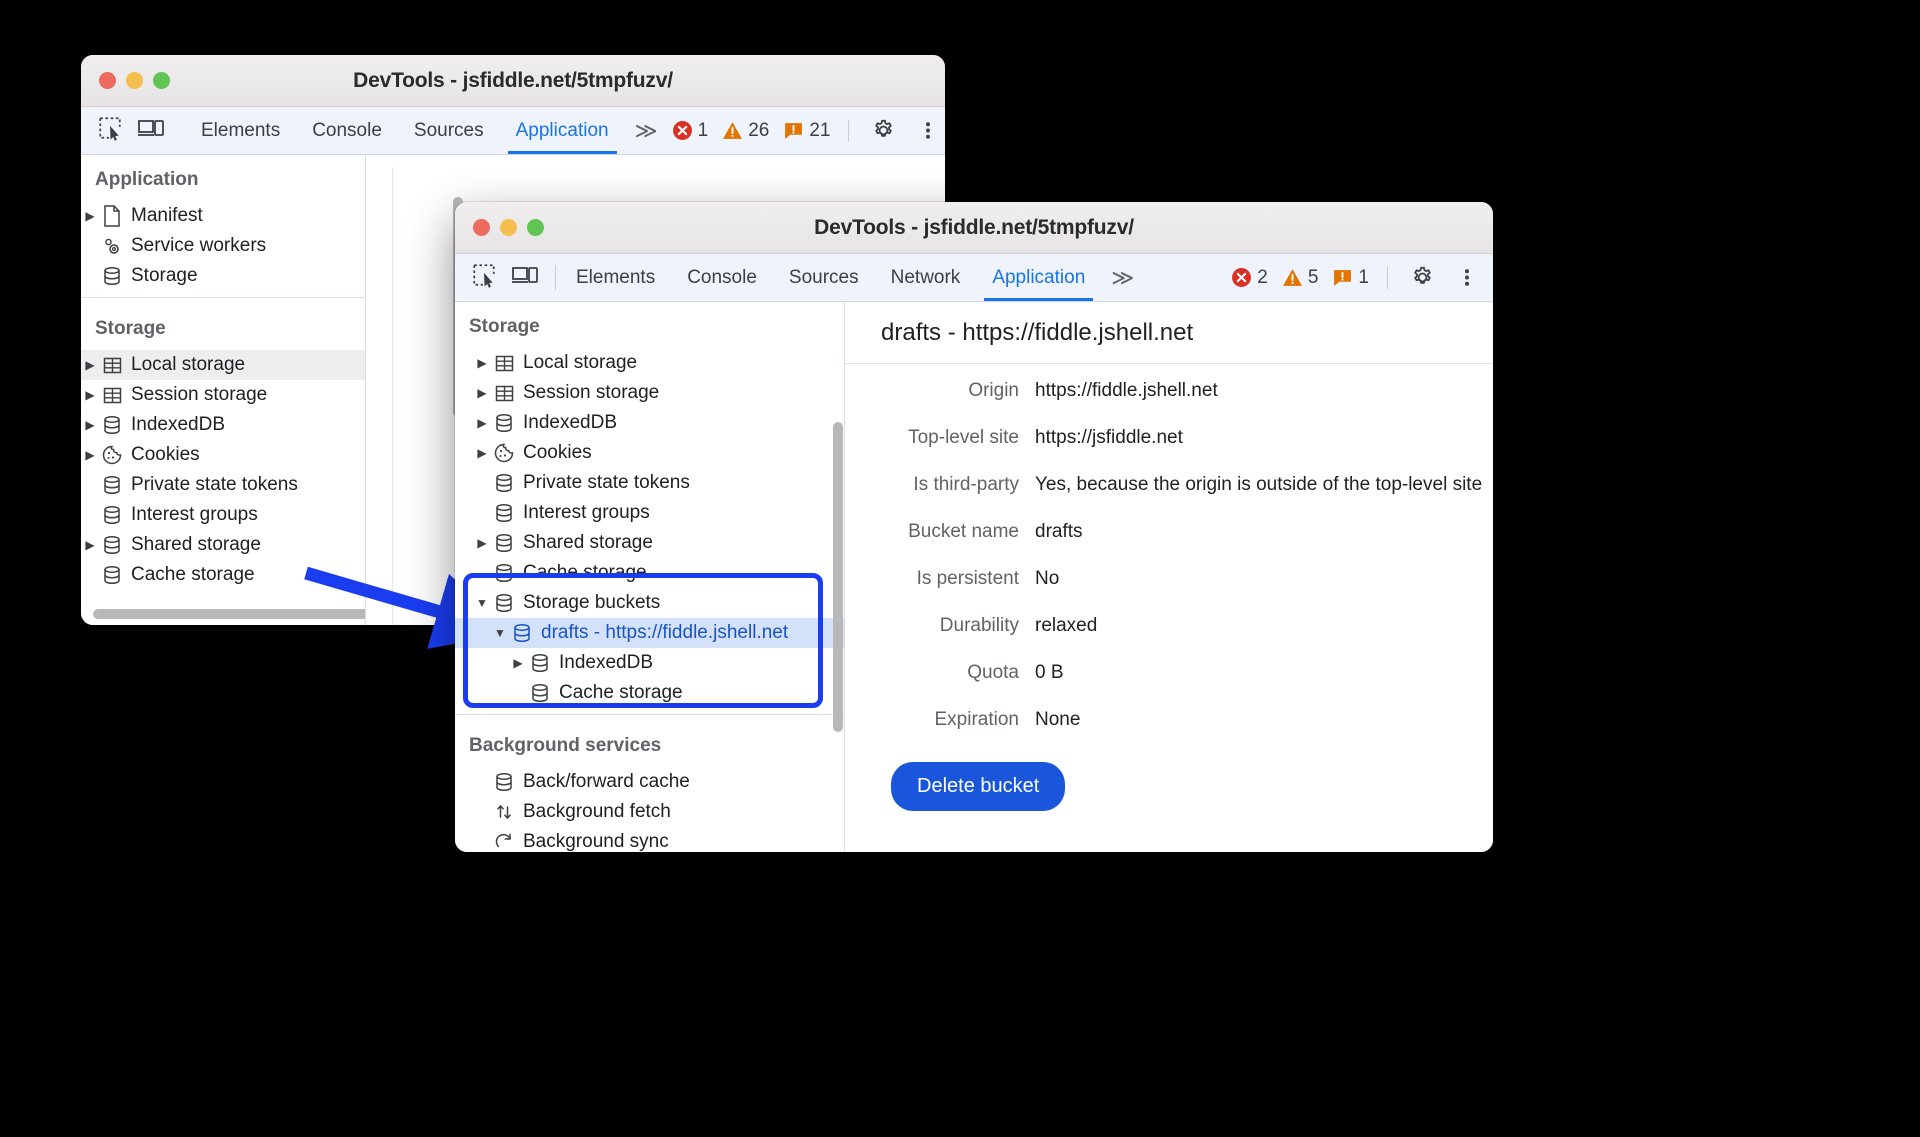  Describe the element at coordinates (167, 215) in the screenshot. I see `sidebar-item-label: Manifest` at that location.